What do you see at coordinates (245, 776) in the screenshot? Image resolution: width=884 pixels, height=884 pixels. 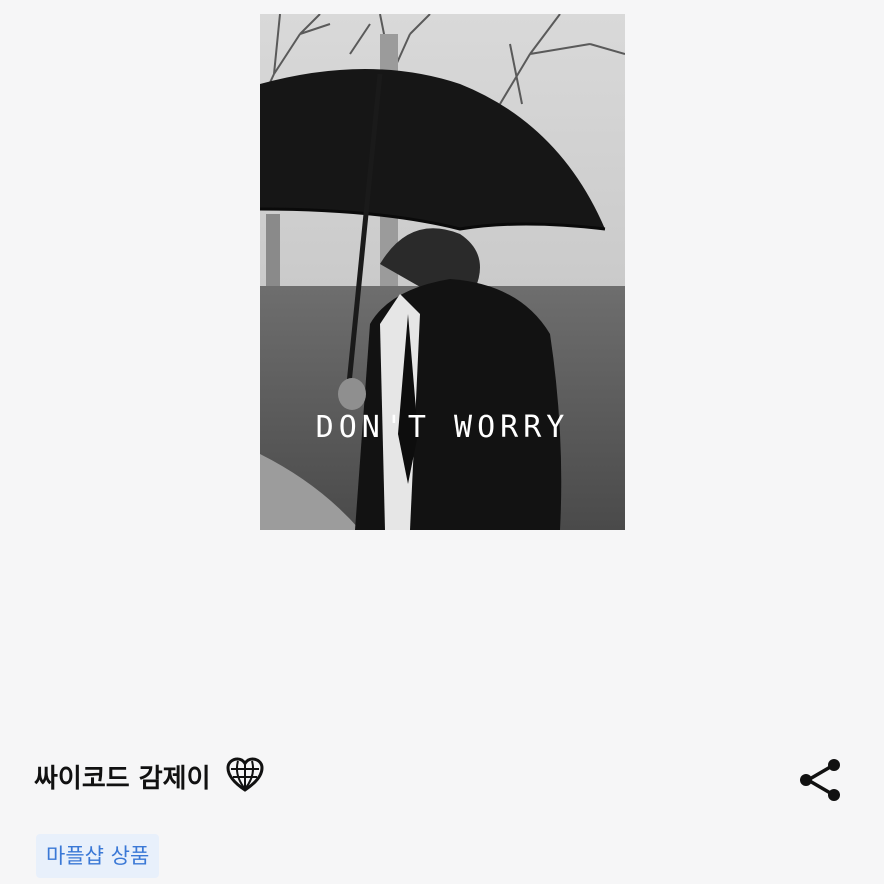 I see `heart-globe-icon` at bounding box center [245, 776].